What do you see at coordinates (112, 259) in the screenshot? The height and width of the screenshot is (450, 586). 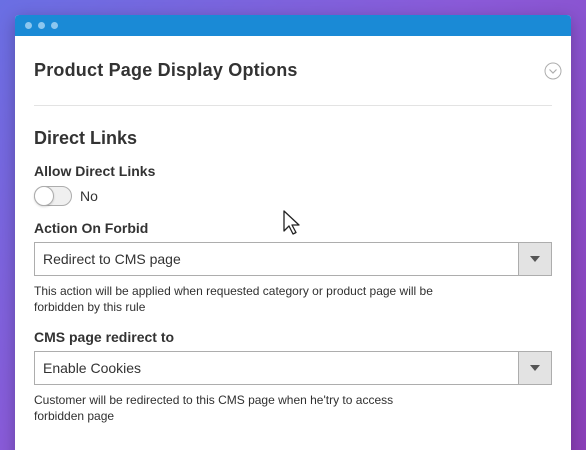 I see `action-on-forbid-value: Redirect to CMS page` at bounding box center [112, 259].